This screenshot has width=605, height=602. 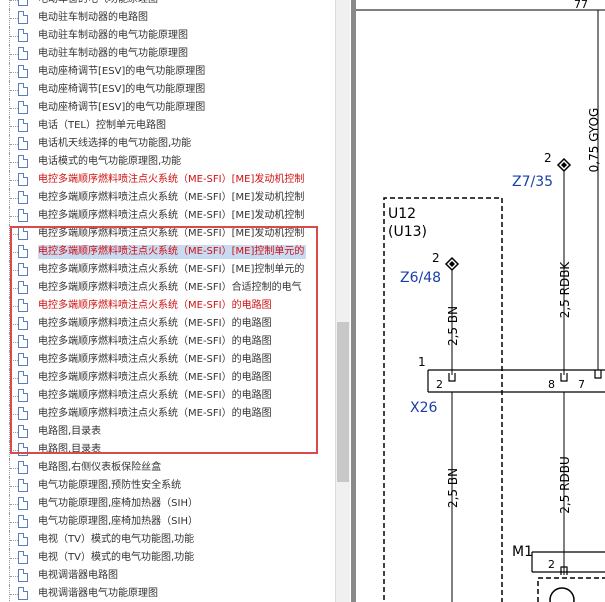 I want to click on pin-mid: 8, so click(x=551, y=384).